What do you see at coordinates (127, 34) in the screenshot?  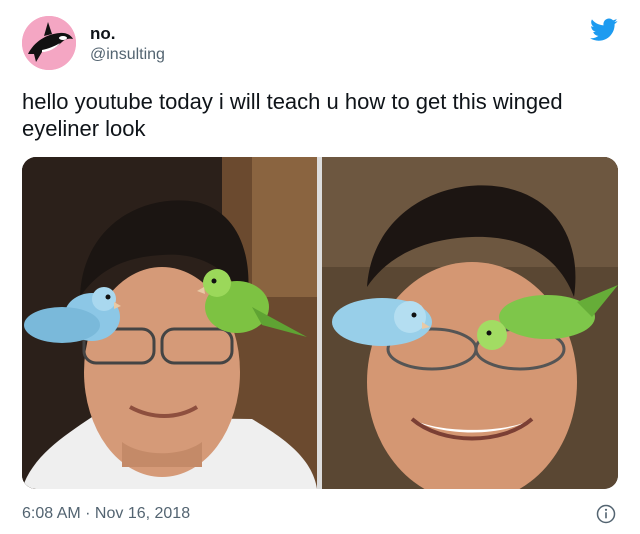 I see `display-name: no.` at bounding box center [127, 34].